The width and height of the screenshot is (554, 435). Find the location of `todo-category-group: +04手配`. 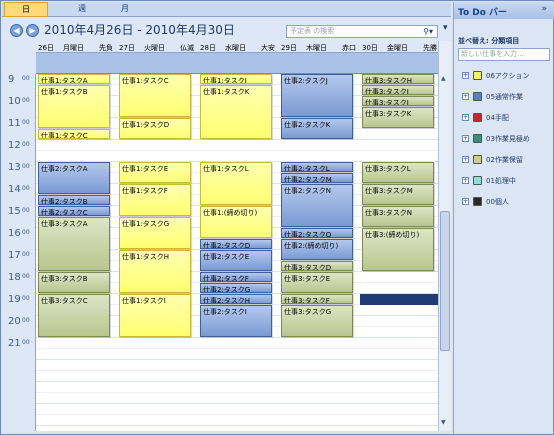

todo-category-group: +04手配 is located at coordinates (506, 118).